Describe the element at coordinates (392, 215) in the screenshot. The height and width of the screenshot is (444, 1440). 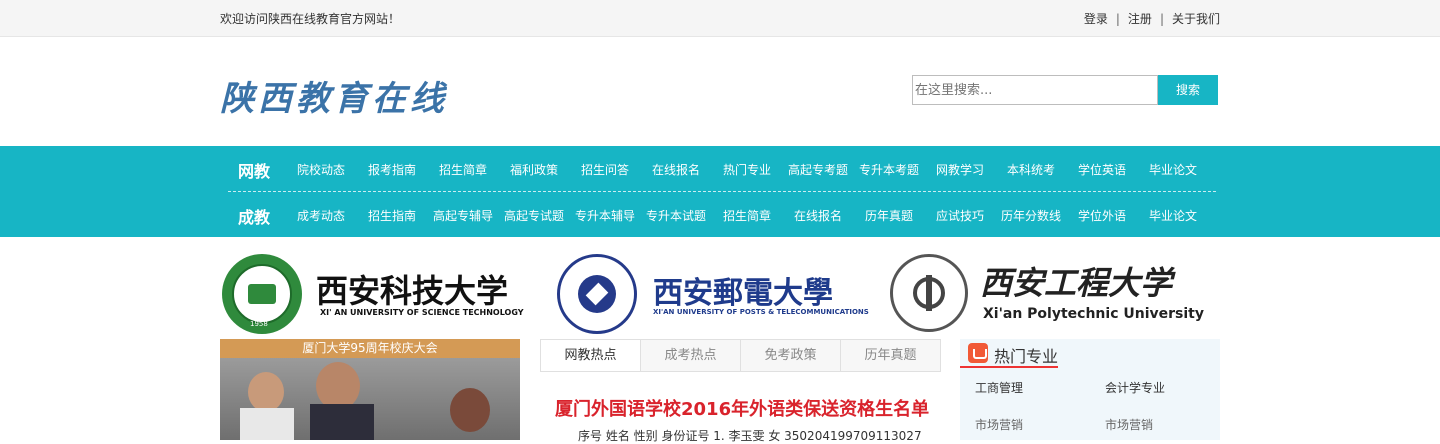
I see `nav-item: 招生指南` at that location.